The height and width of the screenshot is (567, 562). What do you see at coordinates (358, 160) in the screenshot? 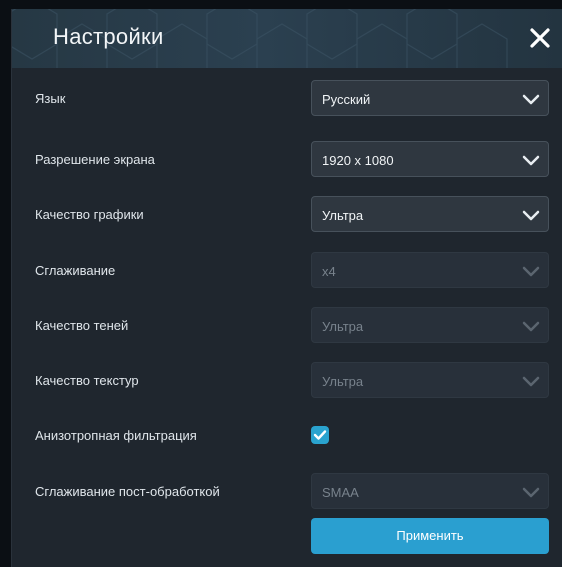
I see `select-value: 1920 x 1080` at bounding box center [358, 160].